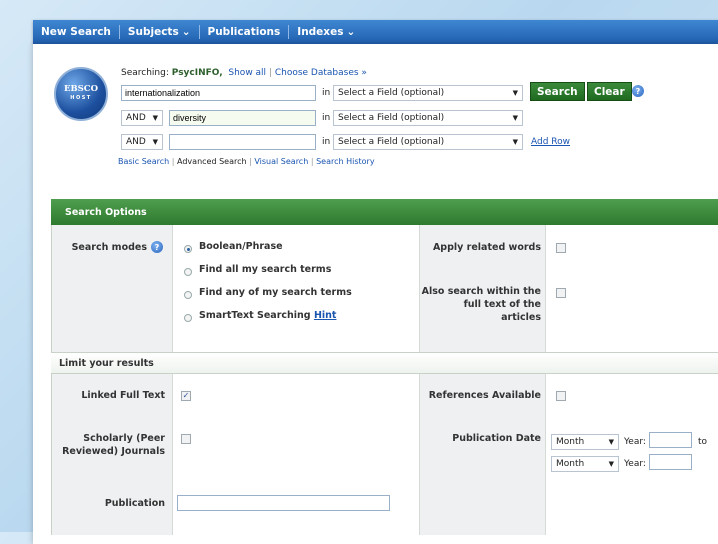  Describe the element at coordinates (345, 161) in the screenshot. I see `search-history-link: Search History` at that location.